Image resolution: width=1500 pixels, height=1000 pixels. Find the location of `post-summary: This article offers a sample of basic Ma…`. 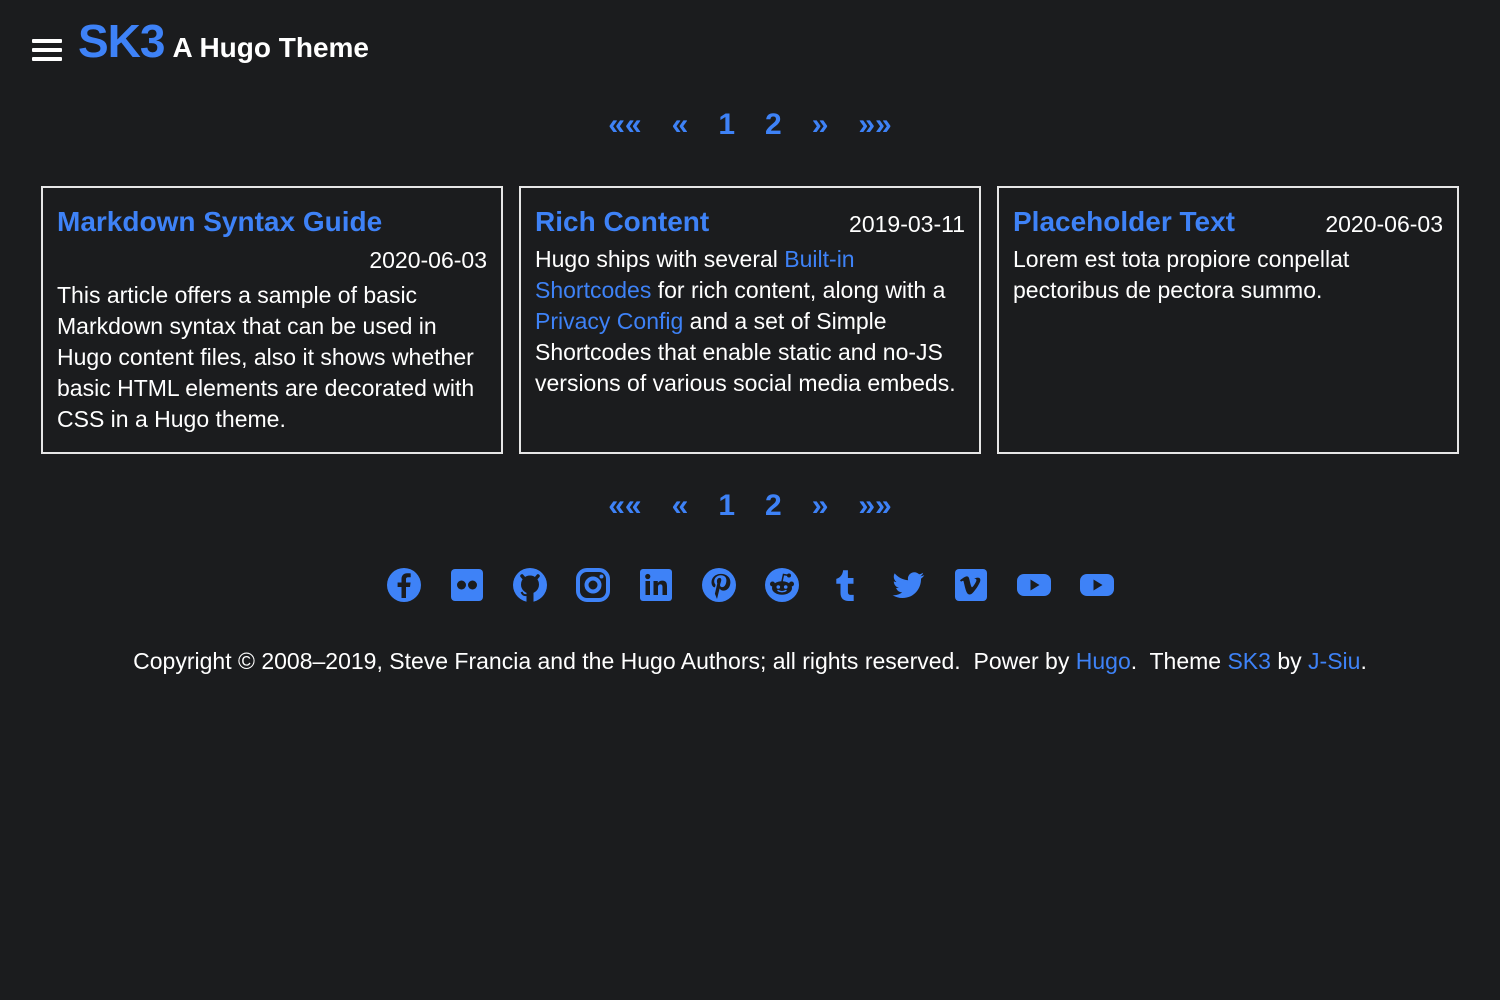

post-summary: This article offers a sample of basic Ma… is located at coordinates (266, 357).